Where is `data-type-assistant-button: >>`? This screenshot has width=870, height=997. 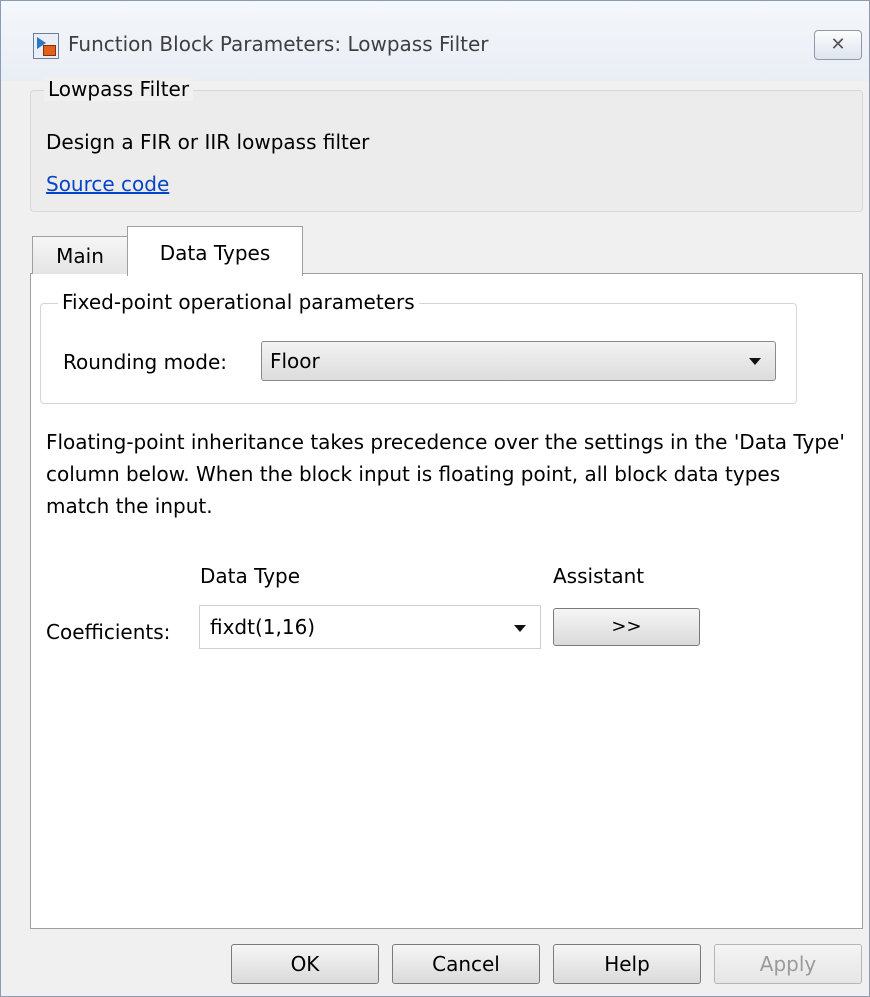 data-type-assistant-button: >> is located at coordinates (626, 627).